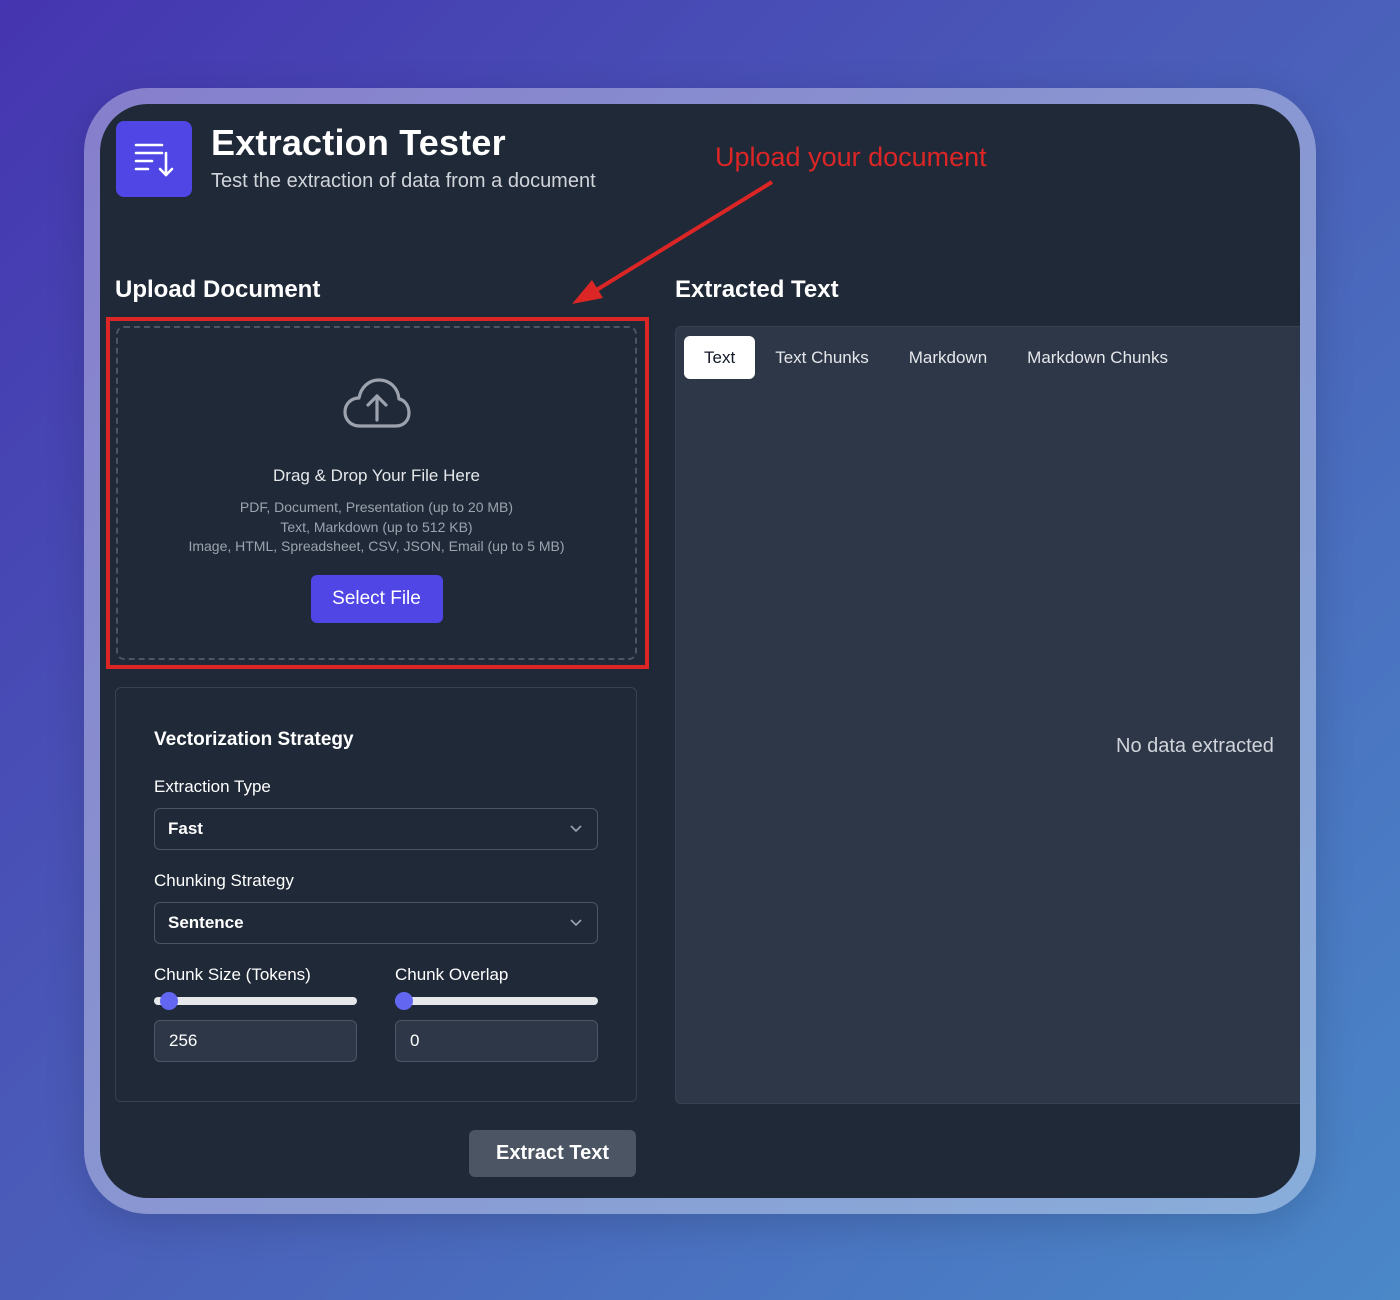 The image size is (1400, 1300). I want to click on extraction-type-value: Fast, so click(185, 828).